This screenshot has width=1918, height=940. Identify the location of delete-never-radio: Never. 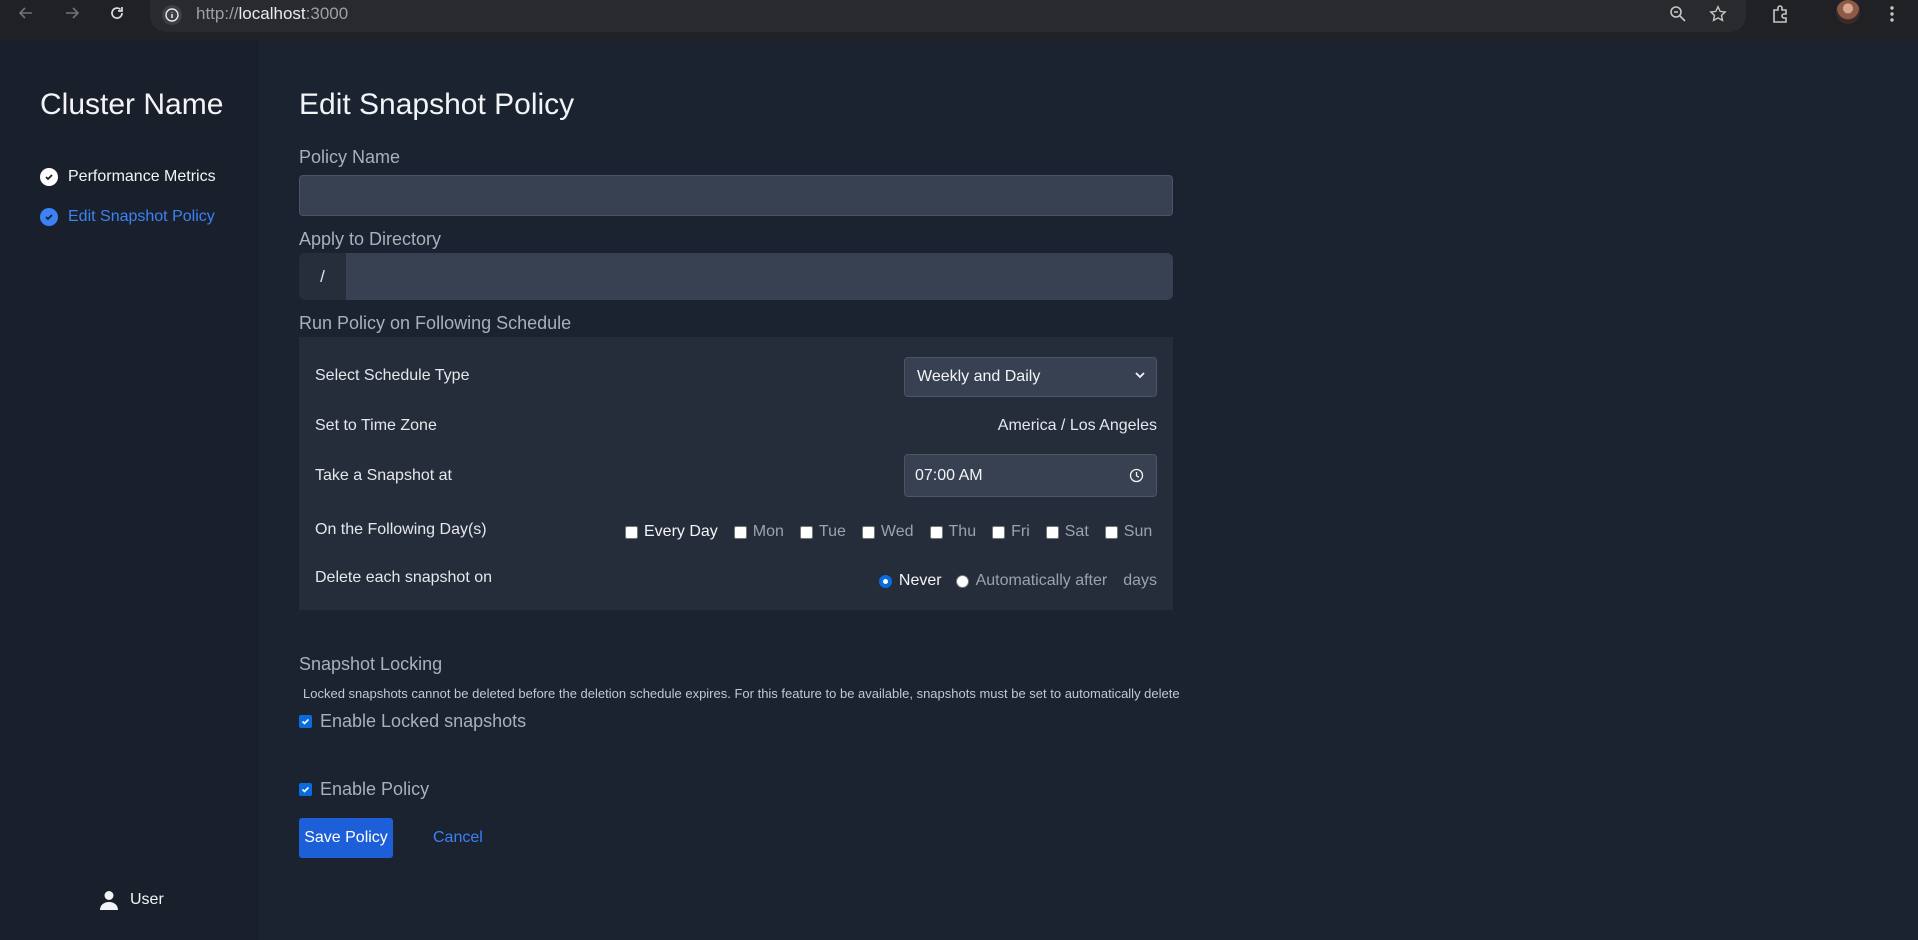
(910, 581).